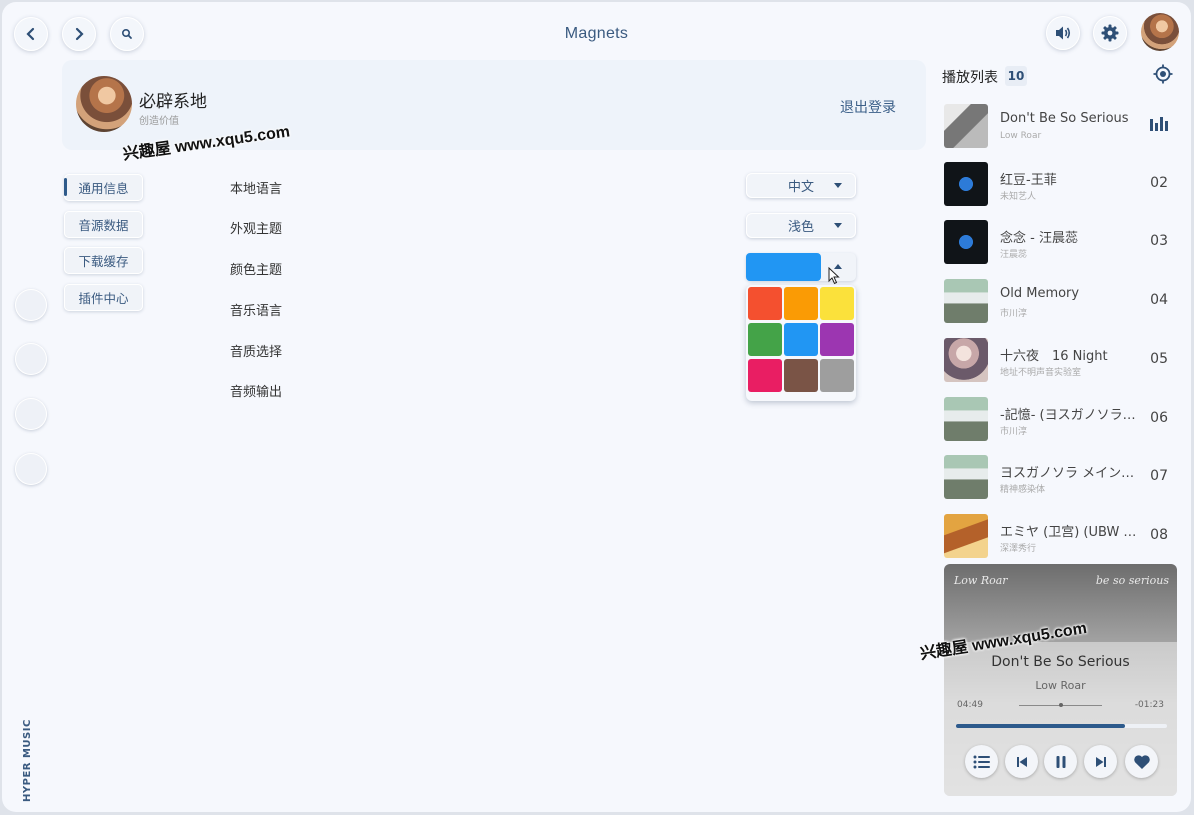 This screenshot has height=815, width=1194. I want to click on elapsed-time: 04:49, so click(970, 705).